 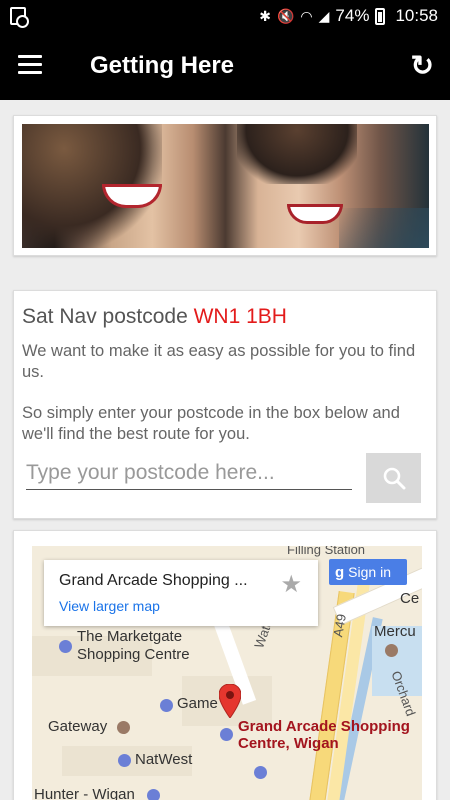 What do you see at coordinates (324, 726) in the screenshot?
I see `destination-label-line-1: Grand Arcade Shopping` at bounding box center [324, 726].